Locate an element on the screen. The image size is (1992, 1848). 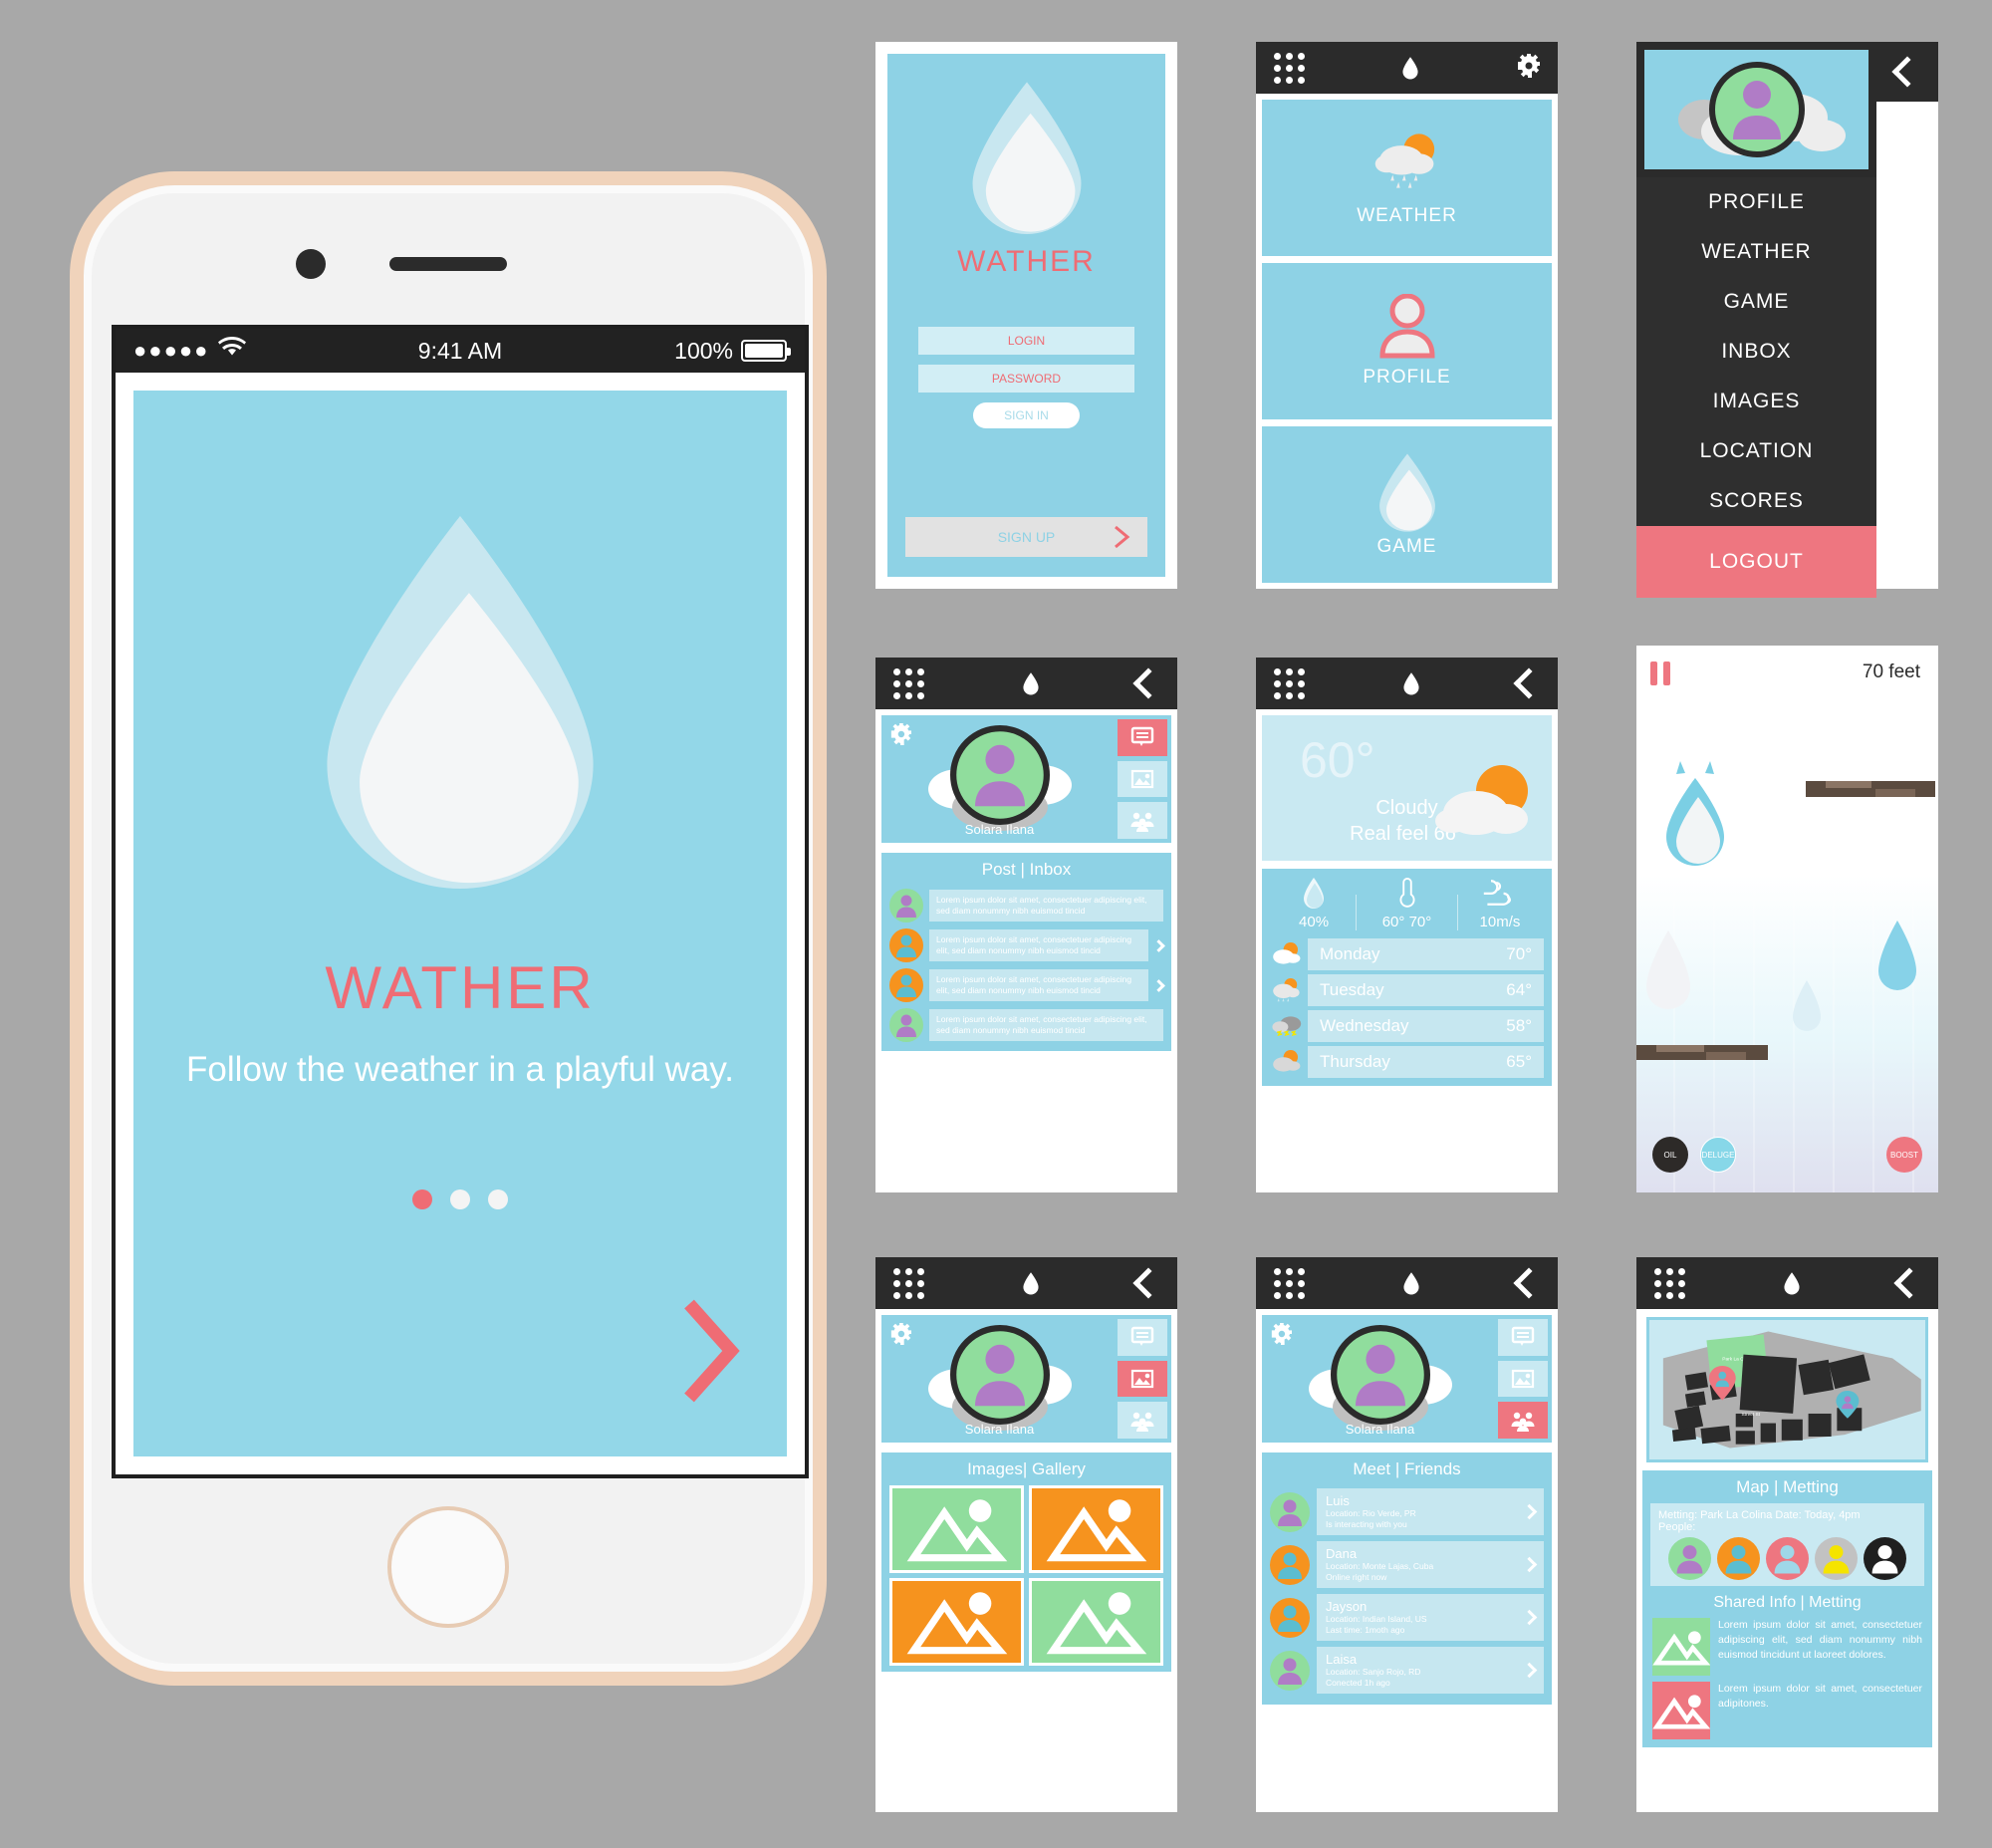
map-street-label: Street St is located at coordinates (1750, 1415).